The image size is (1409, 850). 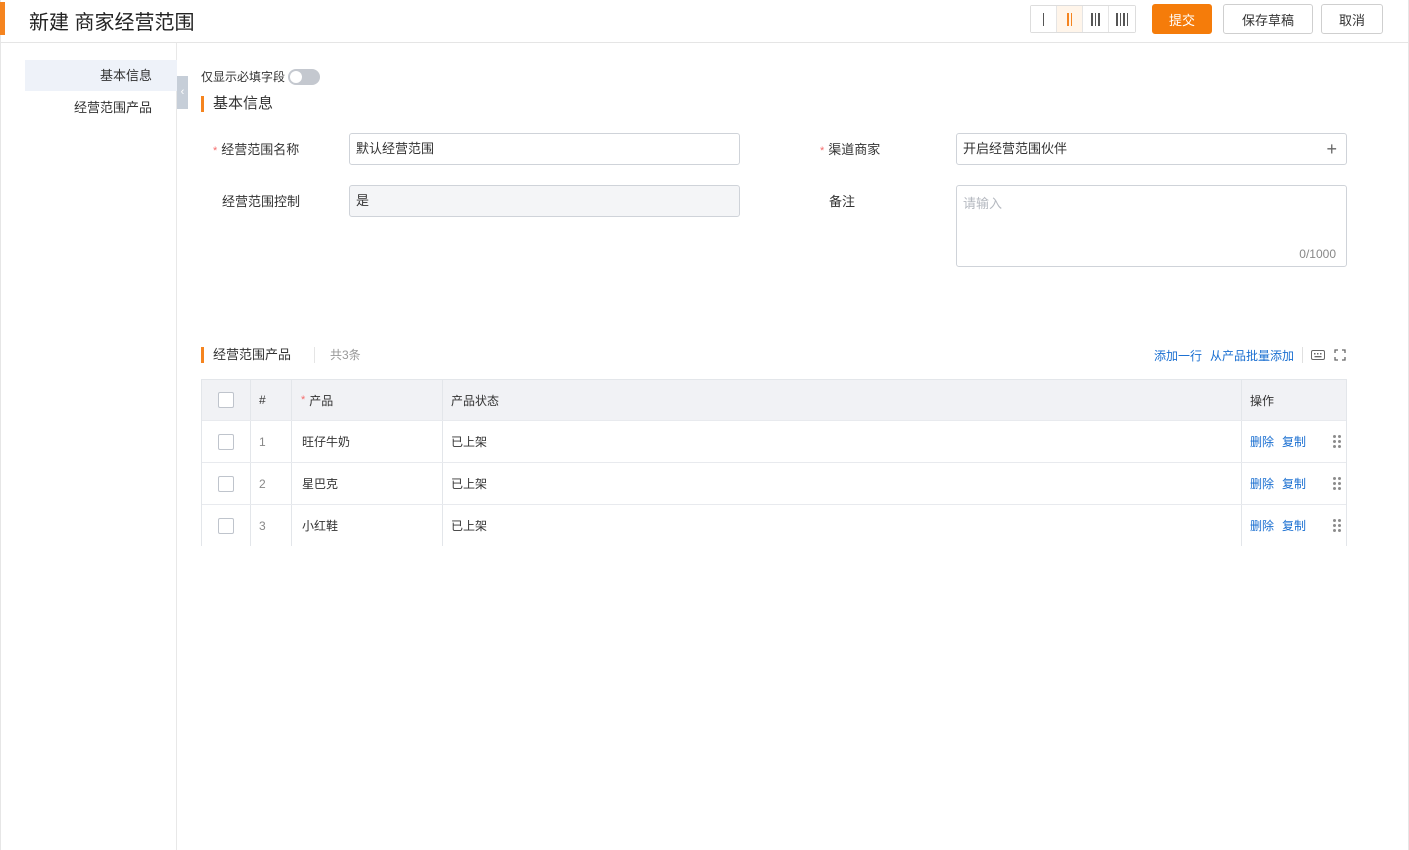 I want to click on row-product: 星巴克, so click(x=320, y=483).